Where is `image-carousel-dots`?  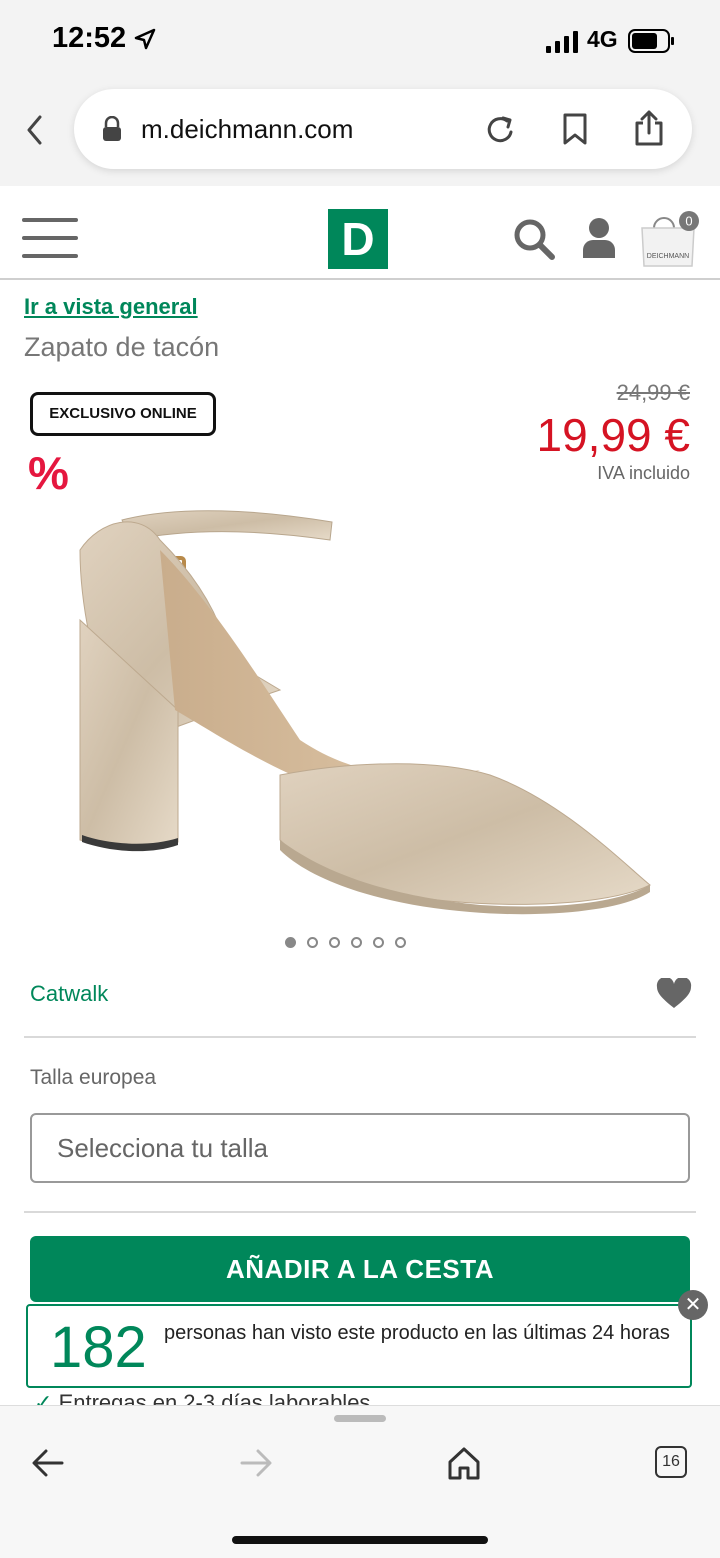
image-carousel-dots is located at coordinates (351, 944).